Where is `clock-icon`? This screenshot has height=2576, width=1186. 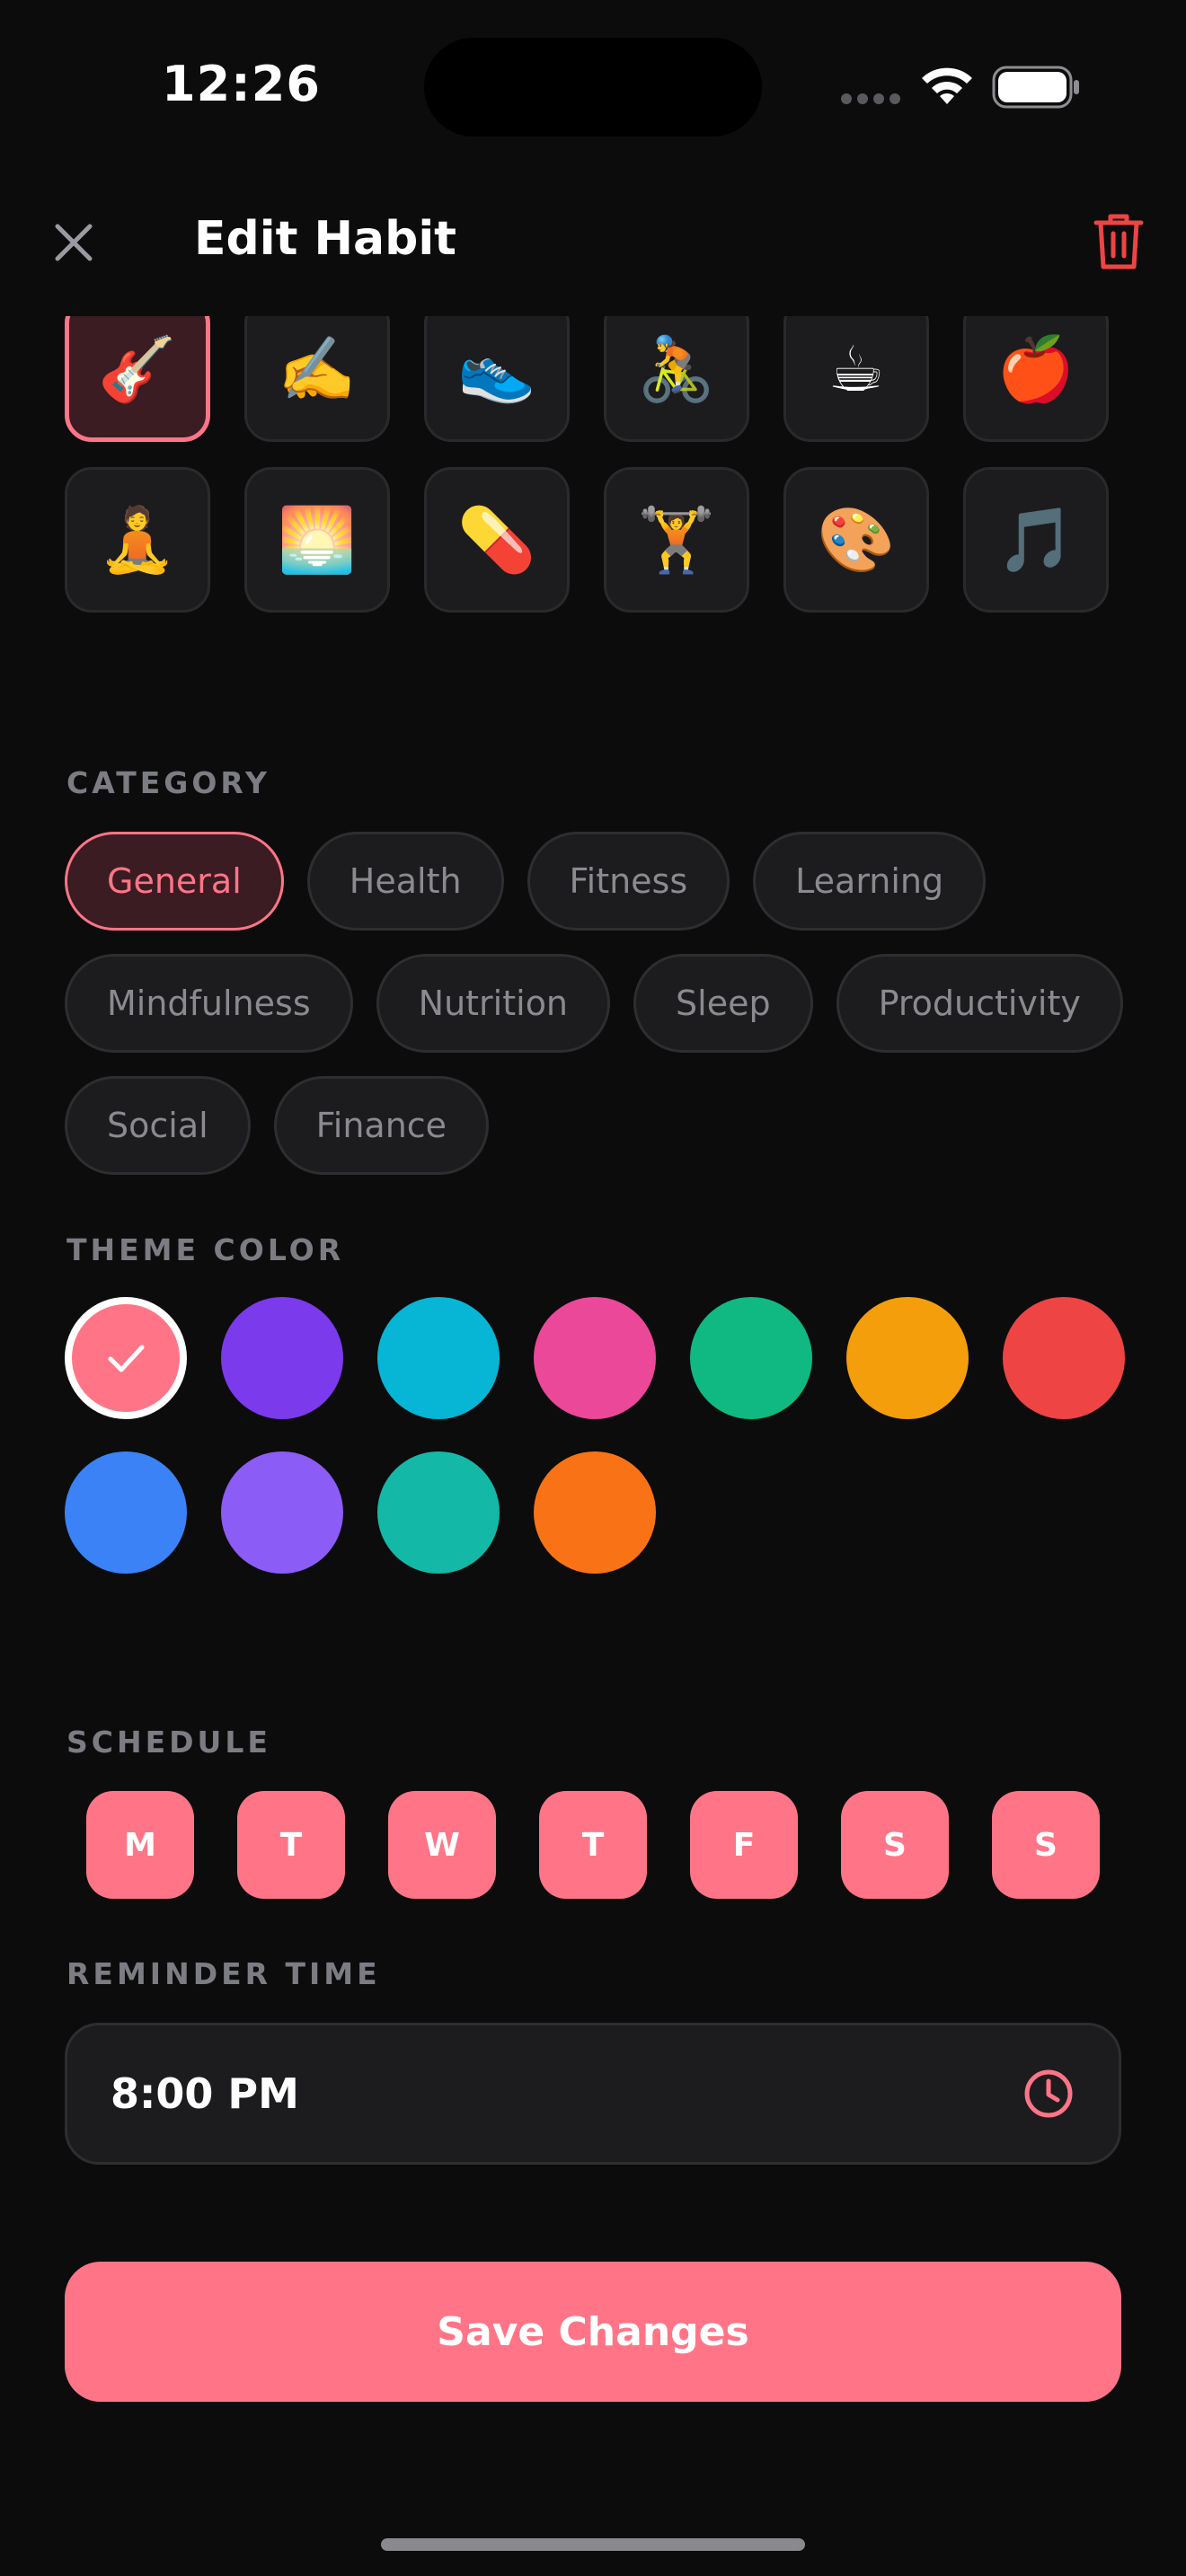 clock-icon is located at coordinates (1048, 2093).